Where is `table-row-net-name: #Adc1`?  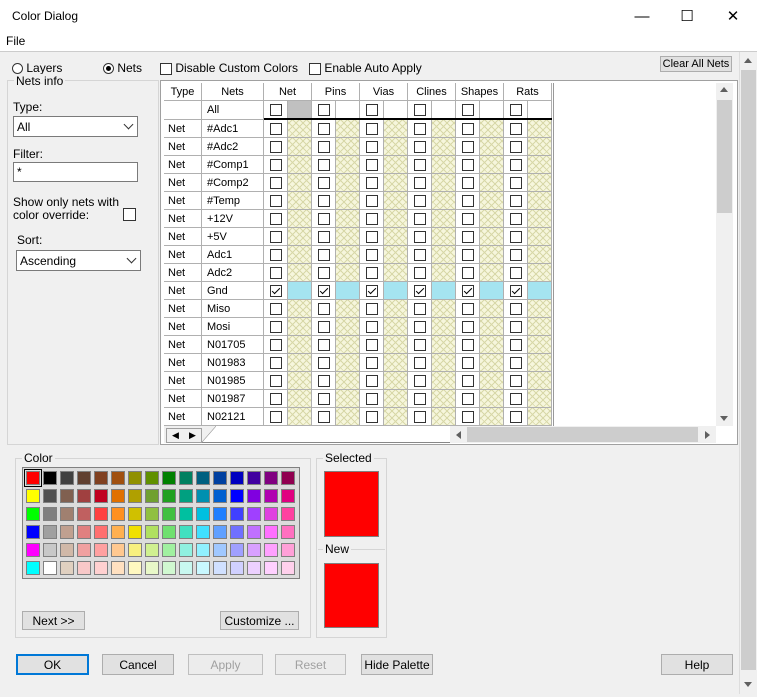 table-row-net-name: #Adc1 is located at coordinates (233, 129).